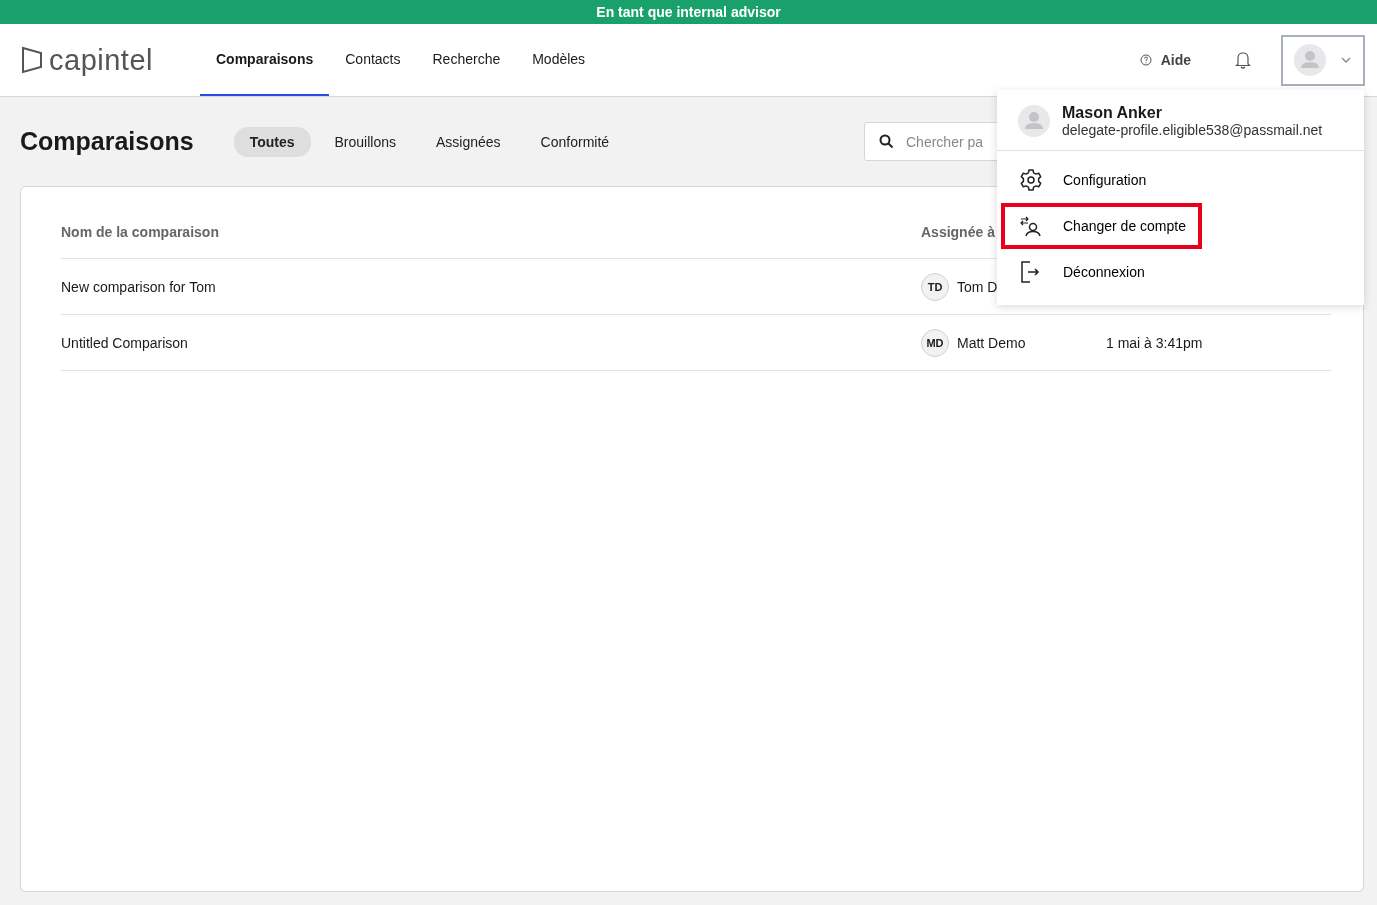 This screenshot has height=905, width=1377. I want to click on nav-tab: Recherche, so click(466, 60).